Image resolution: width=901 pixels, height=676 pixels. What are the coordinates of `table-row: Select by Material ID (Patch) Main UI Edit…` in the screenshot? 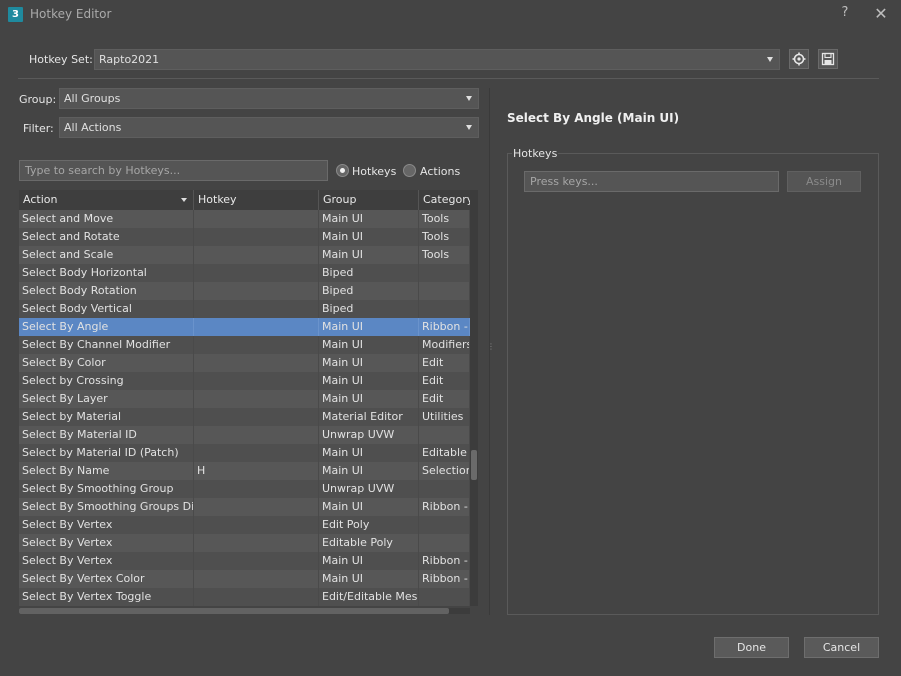 It's located at (244, 453).